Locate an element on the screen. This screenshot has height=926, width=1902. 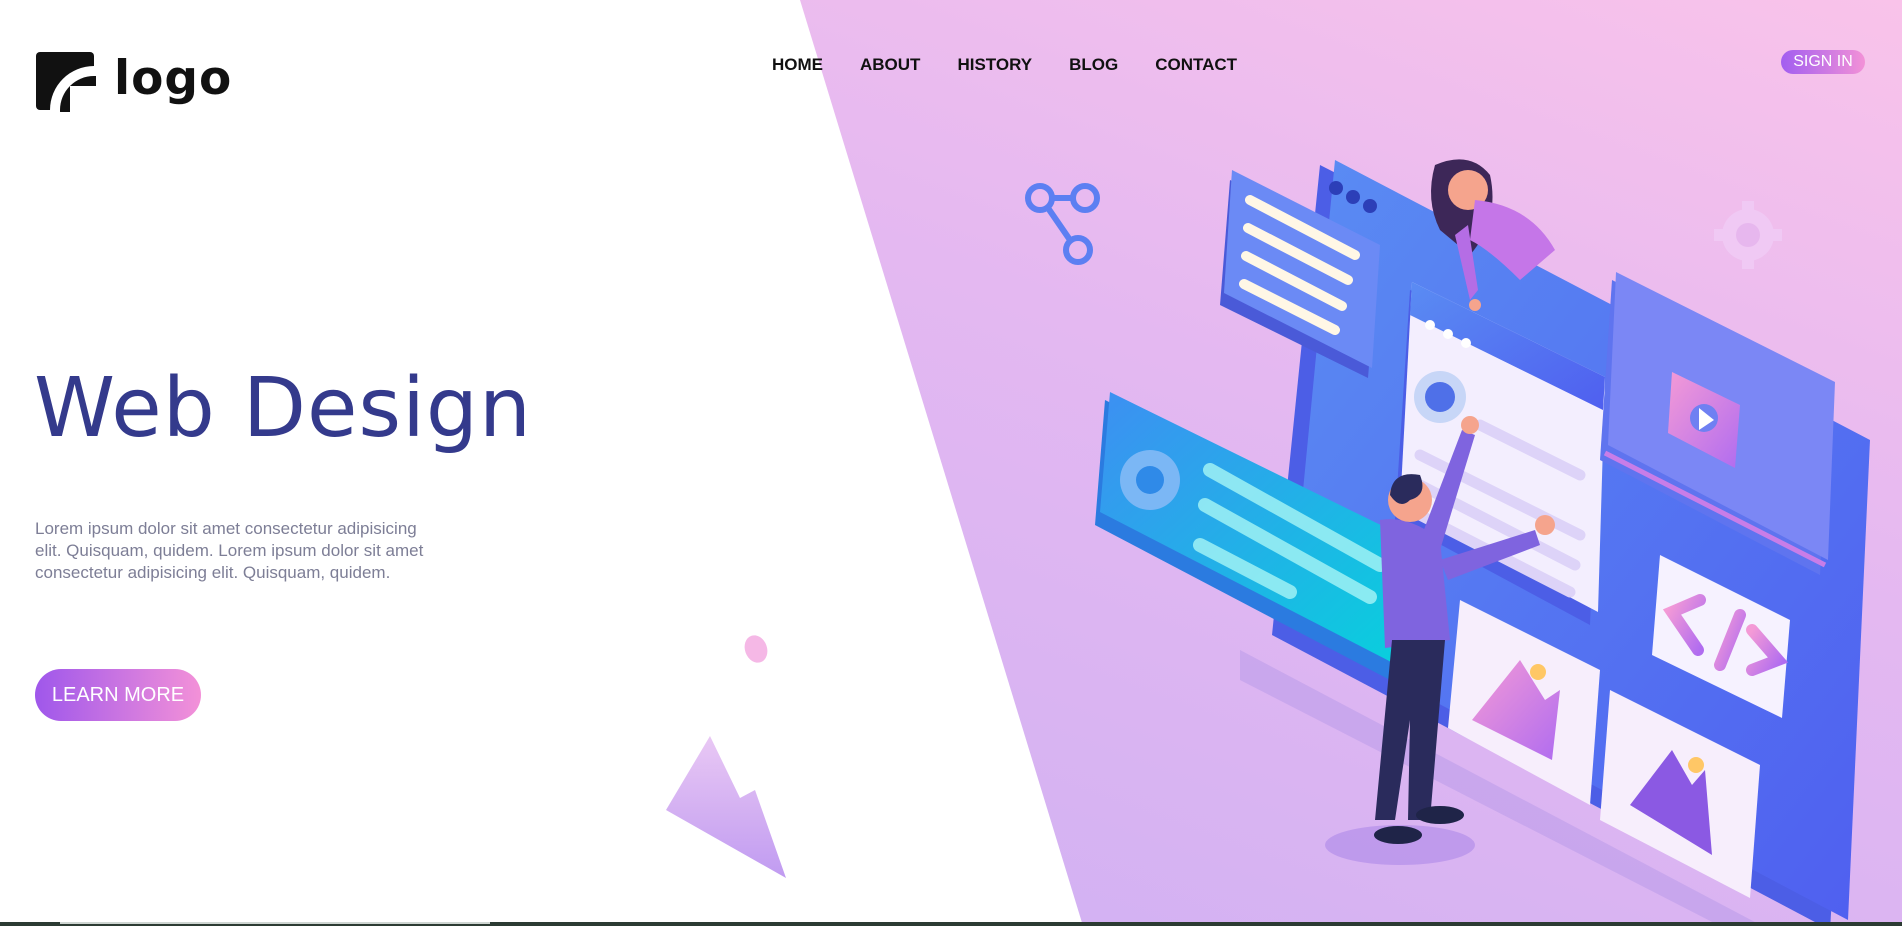
pink-dot is located at coordinates (756, 649).